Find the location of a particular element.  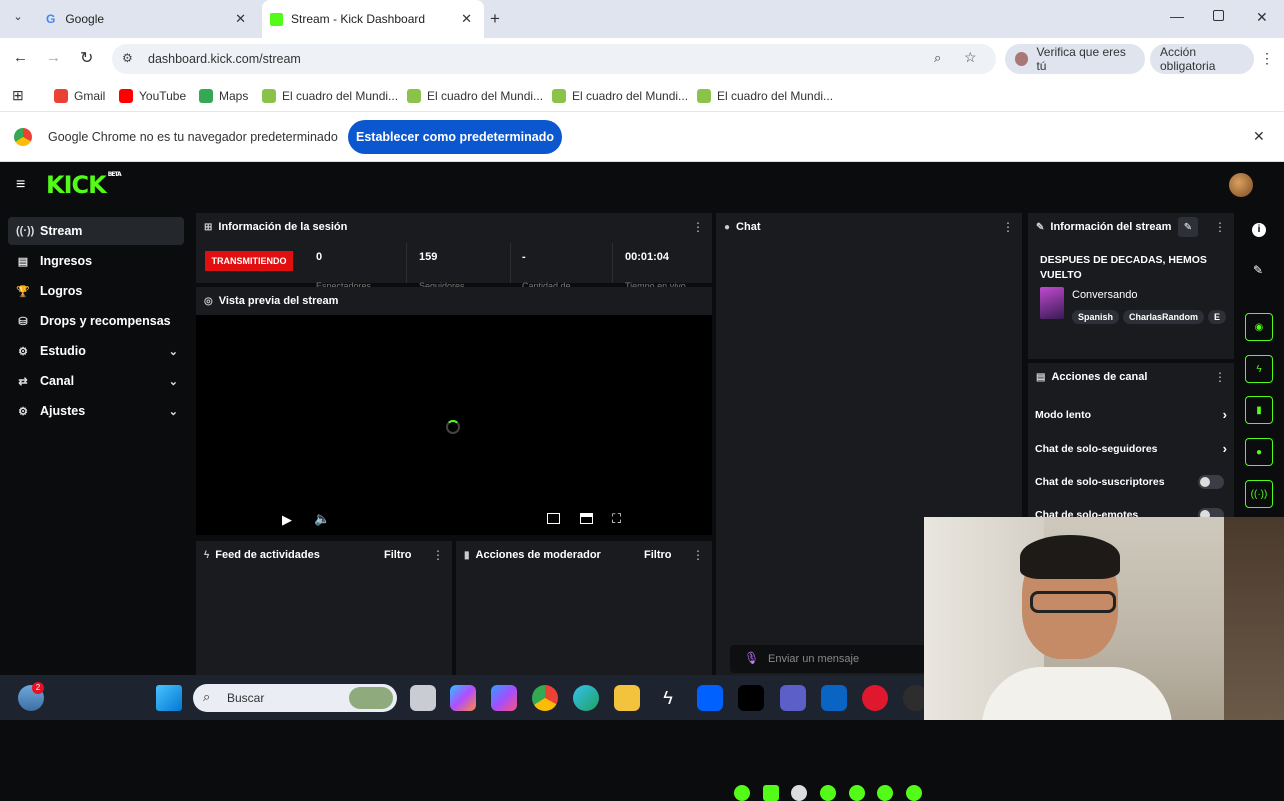

note-action-icon: ▮ is located at coordinates (1259, 410).